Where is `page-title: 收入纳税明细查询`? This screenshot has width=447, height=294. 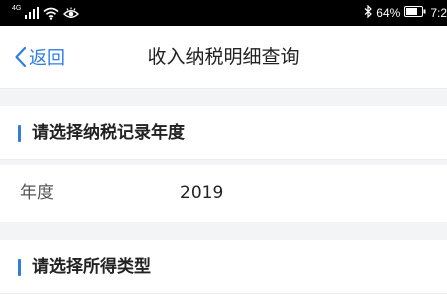
page-title: 收入纳税明细查询 is located at coordinates (223, 57).